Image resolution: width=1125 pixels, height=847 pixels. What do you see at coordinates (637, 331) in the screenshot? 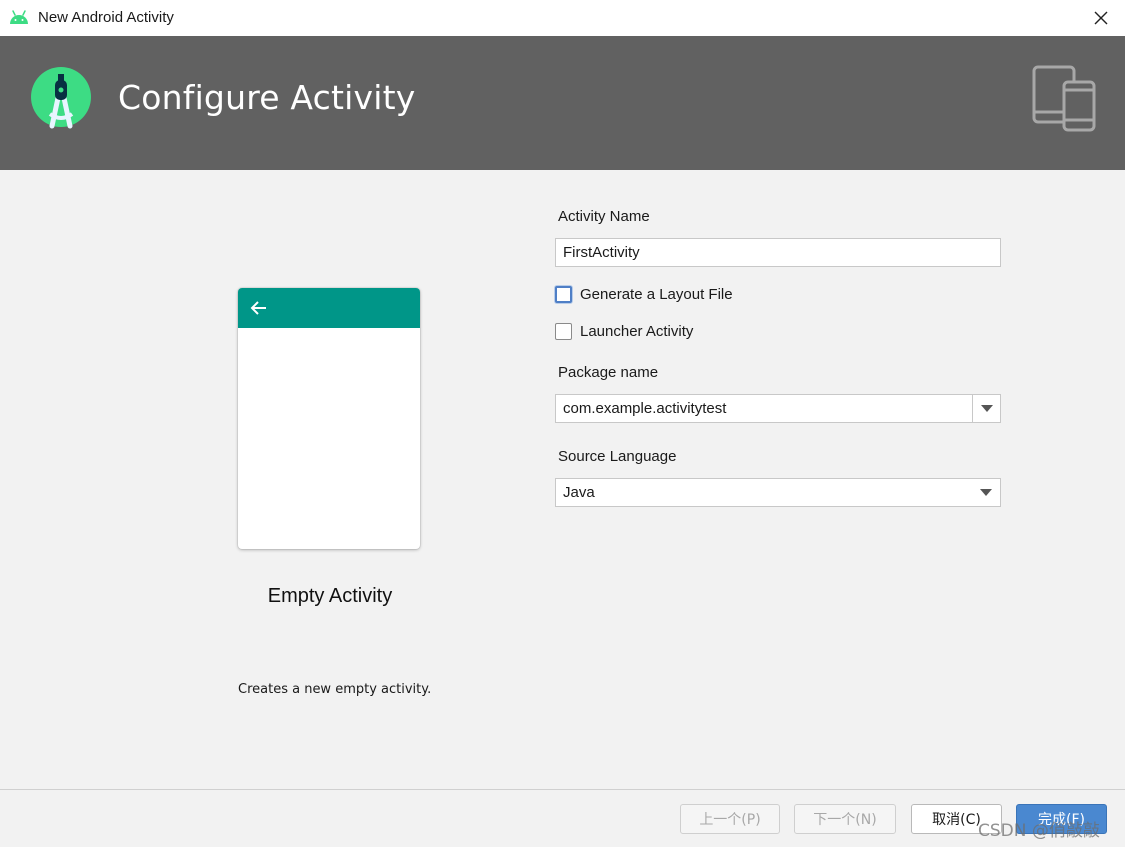
I see `launcher-activity-label: Launcher Activity` at bounding box center [637, 331].